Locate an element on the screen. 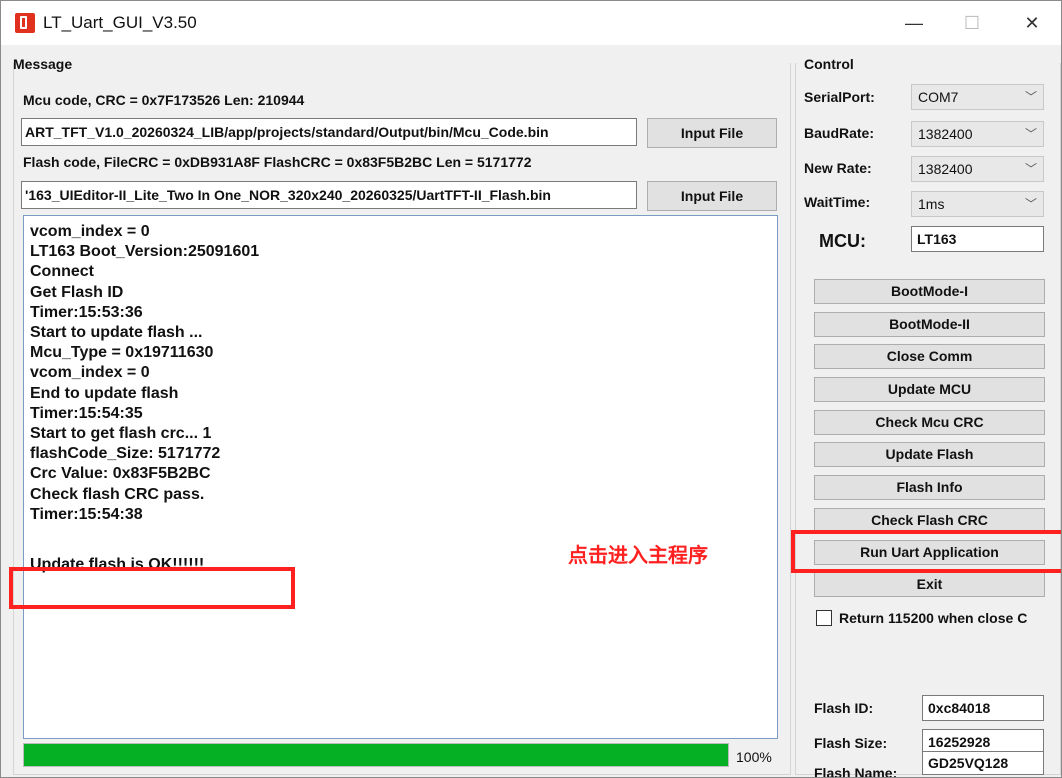  new-rate-select: 1382400 ﹀ is located at coordinates (977, 169).